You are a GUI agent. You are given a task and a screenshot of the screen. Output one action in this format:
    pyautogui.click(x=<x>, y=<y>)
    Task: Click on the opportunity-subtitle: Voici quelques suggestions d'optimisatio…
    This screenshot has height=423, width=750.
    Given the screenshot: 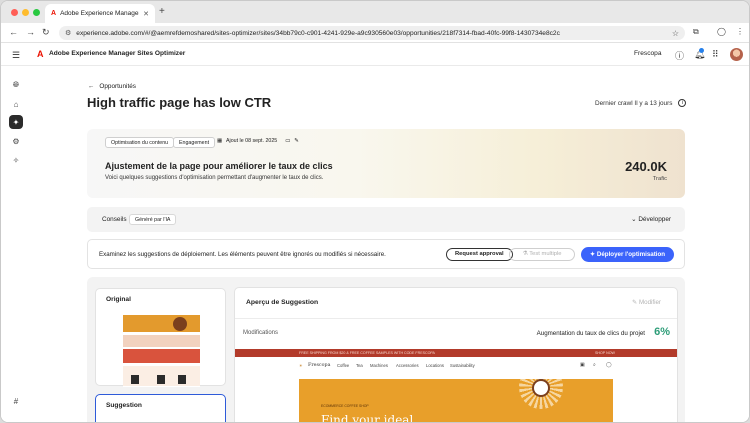 What is the action you would take?
    pyautogui.click(x=214, y=178)
    